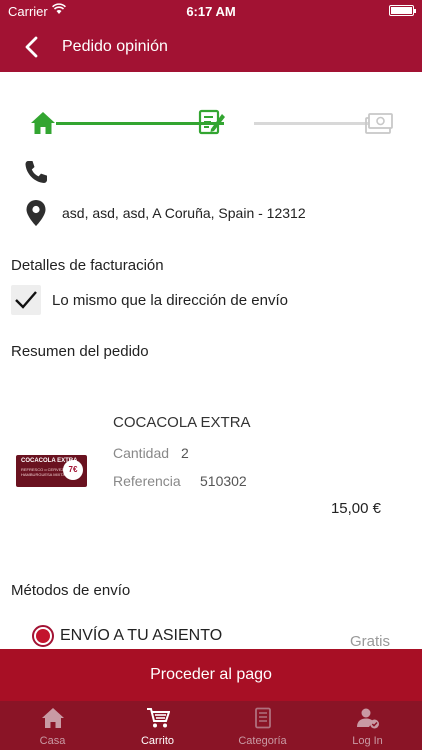  I want to click on reference-row: Referencia 510302, so click(180, 481).